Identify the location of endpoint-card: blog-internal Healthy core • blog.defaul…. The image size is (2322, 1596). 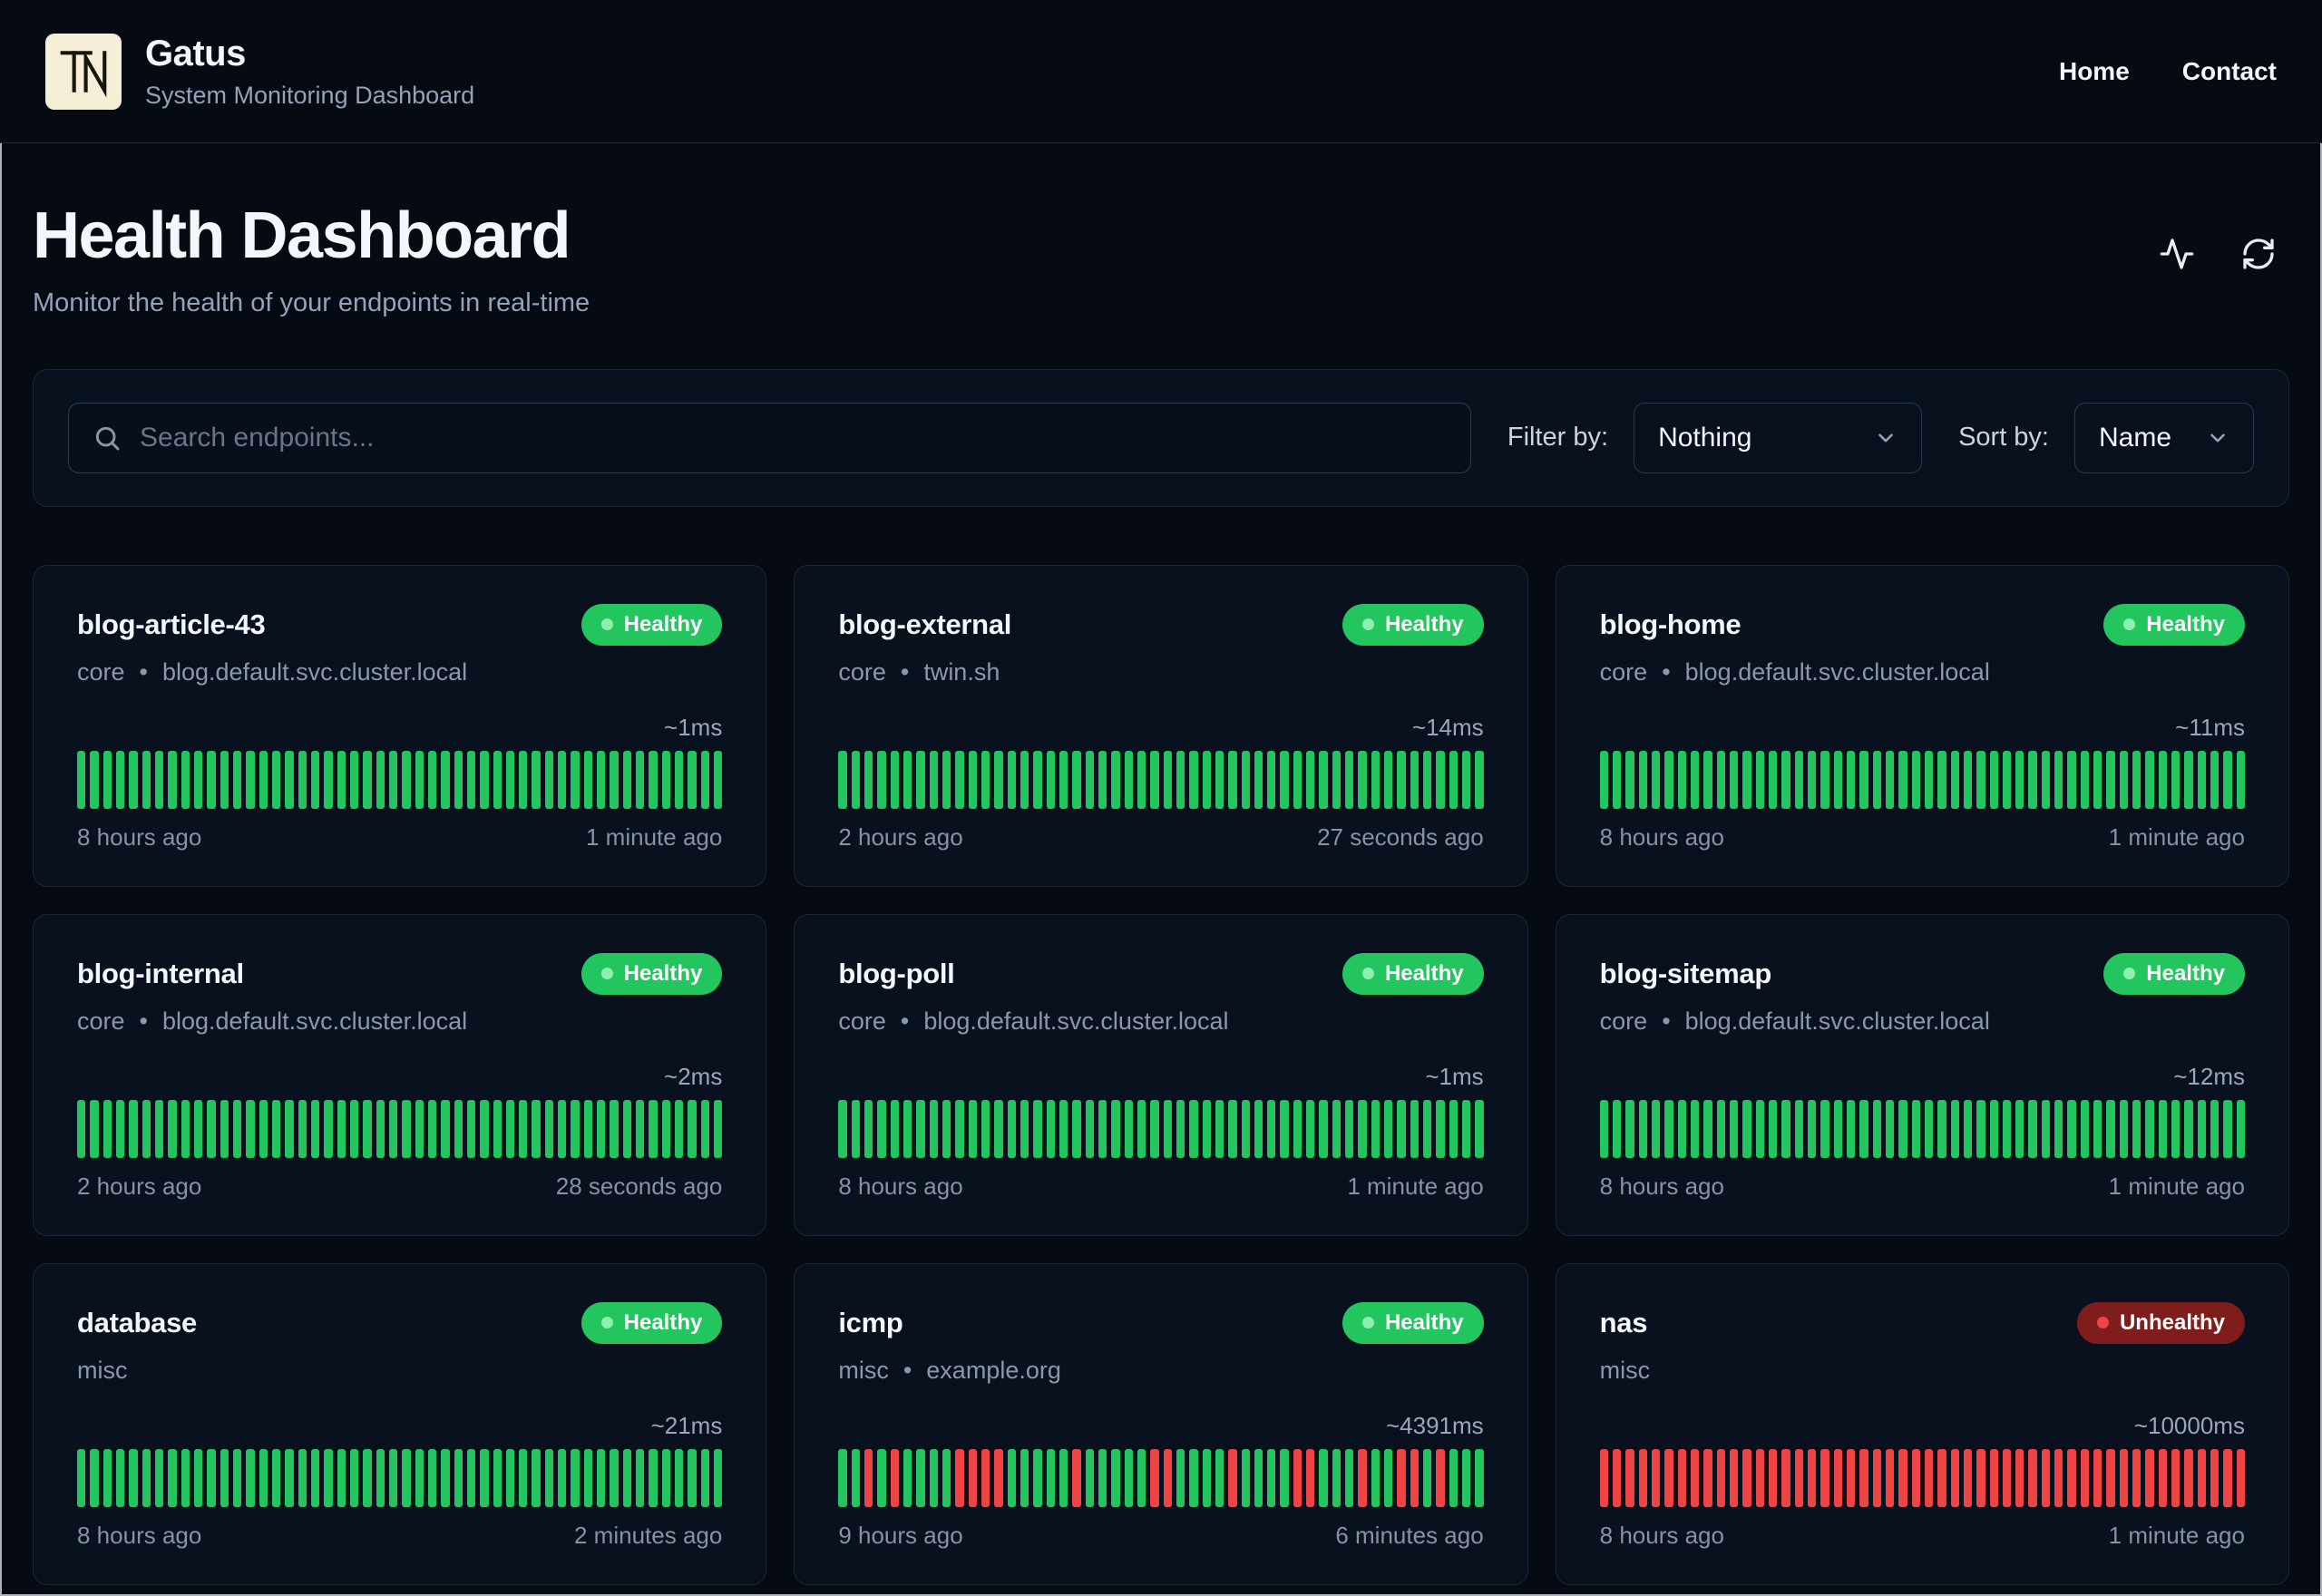
(400, 1074).